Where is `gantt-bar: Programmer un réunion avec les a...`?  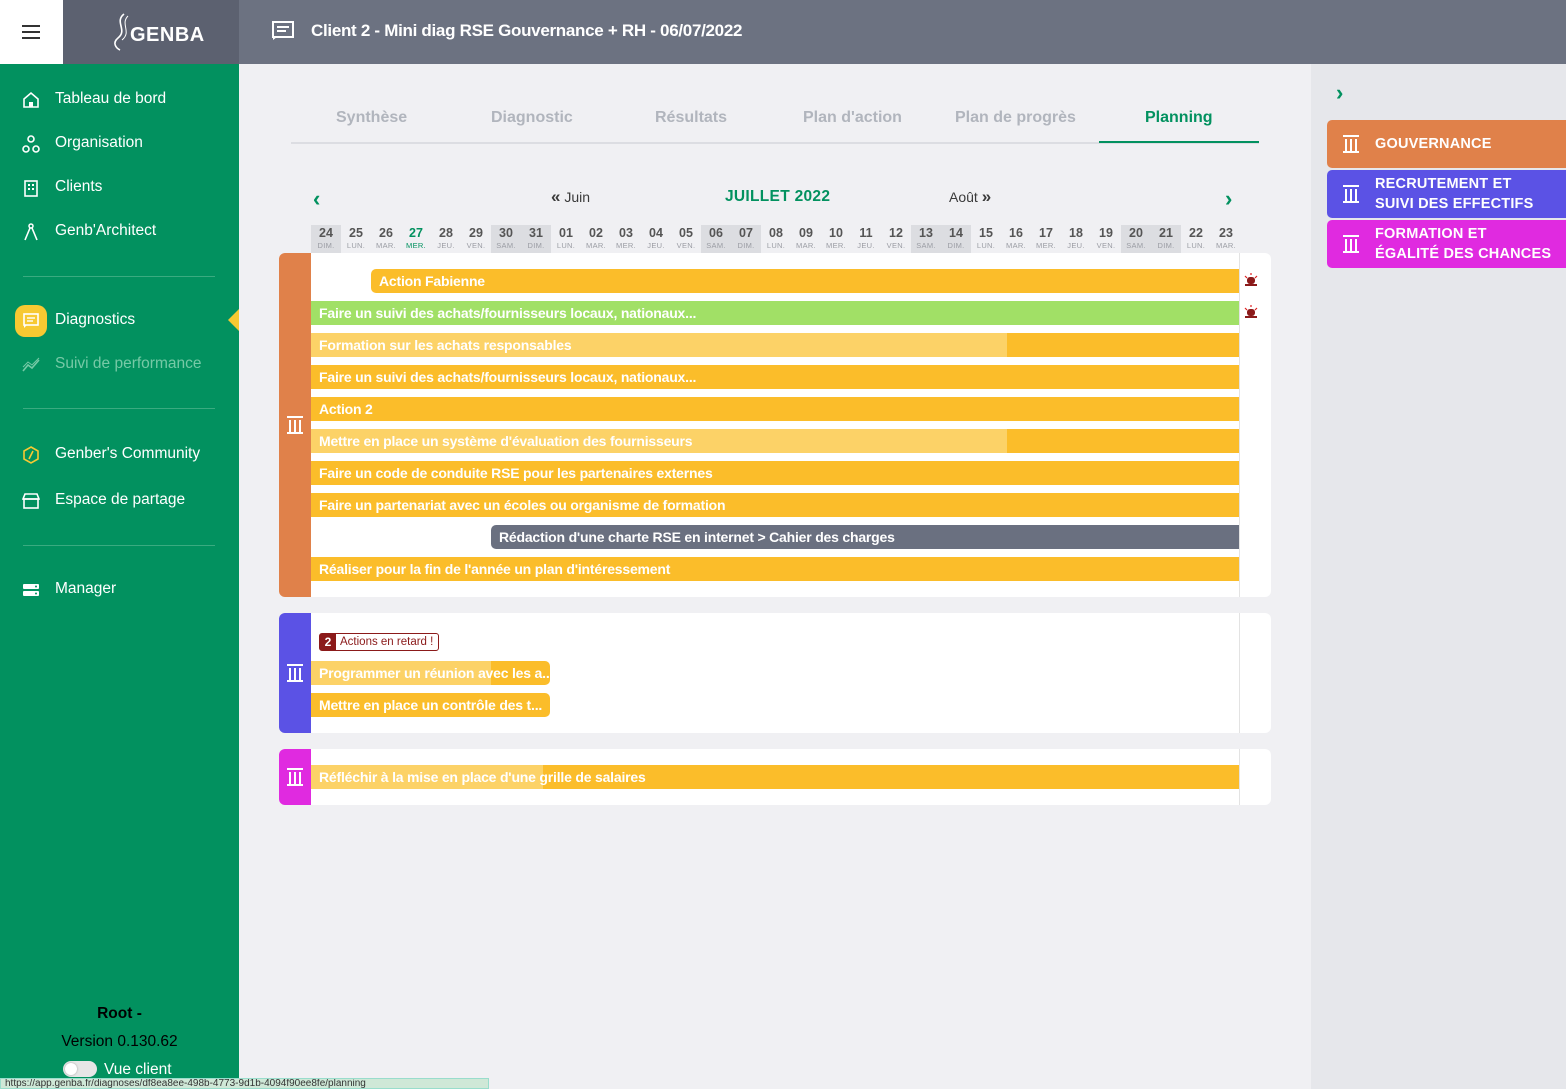 gantt-bar: Programmer un réunion avec les a... is located at coordinates (430, 673).